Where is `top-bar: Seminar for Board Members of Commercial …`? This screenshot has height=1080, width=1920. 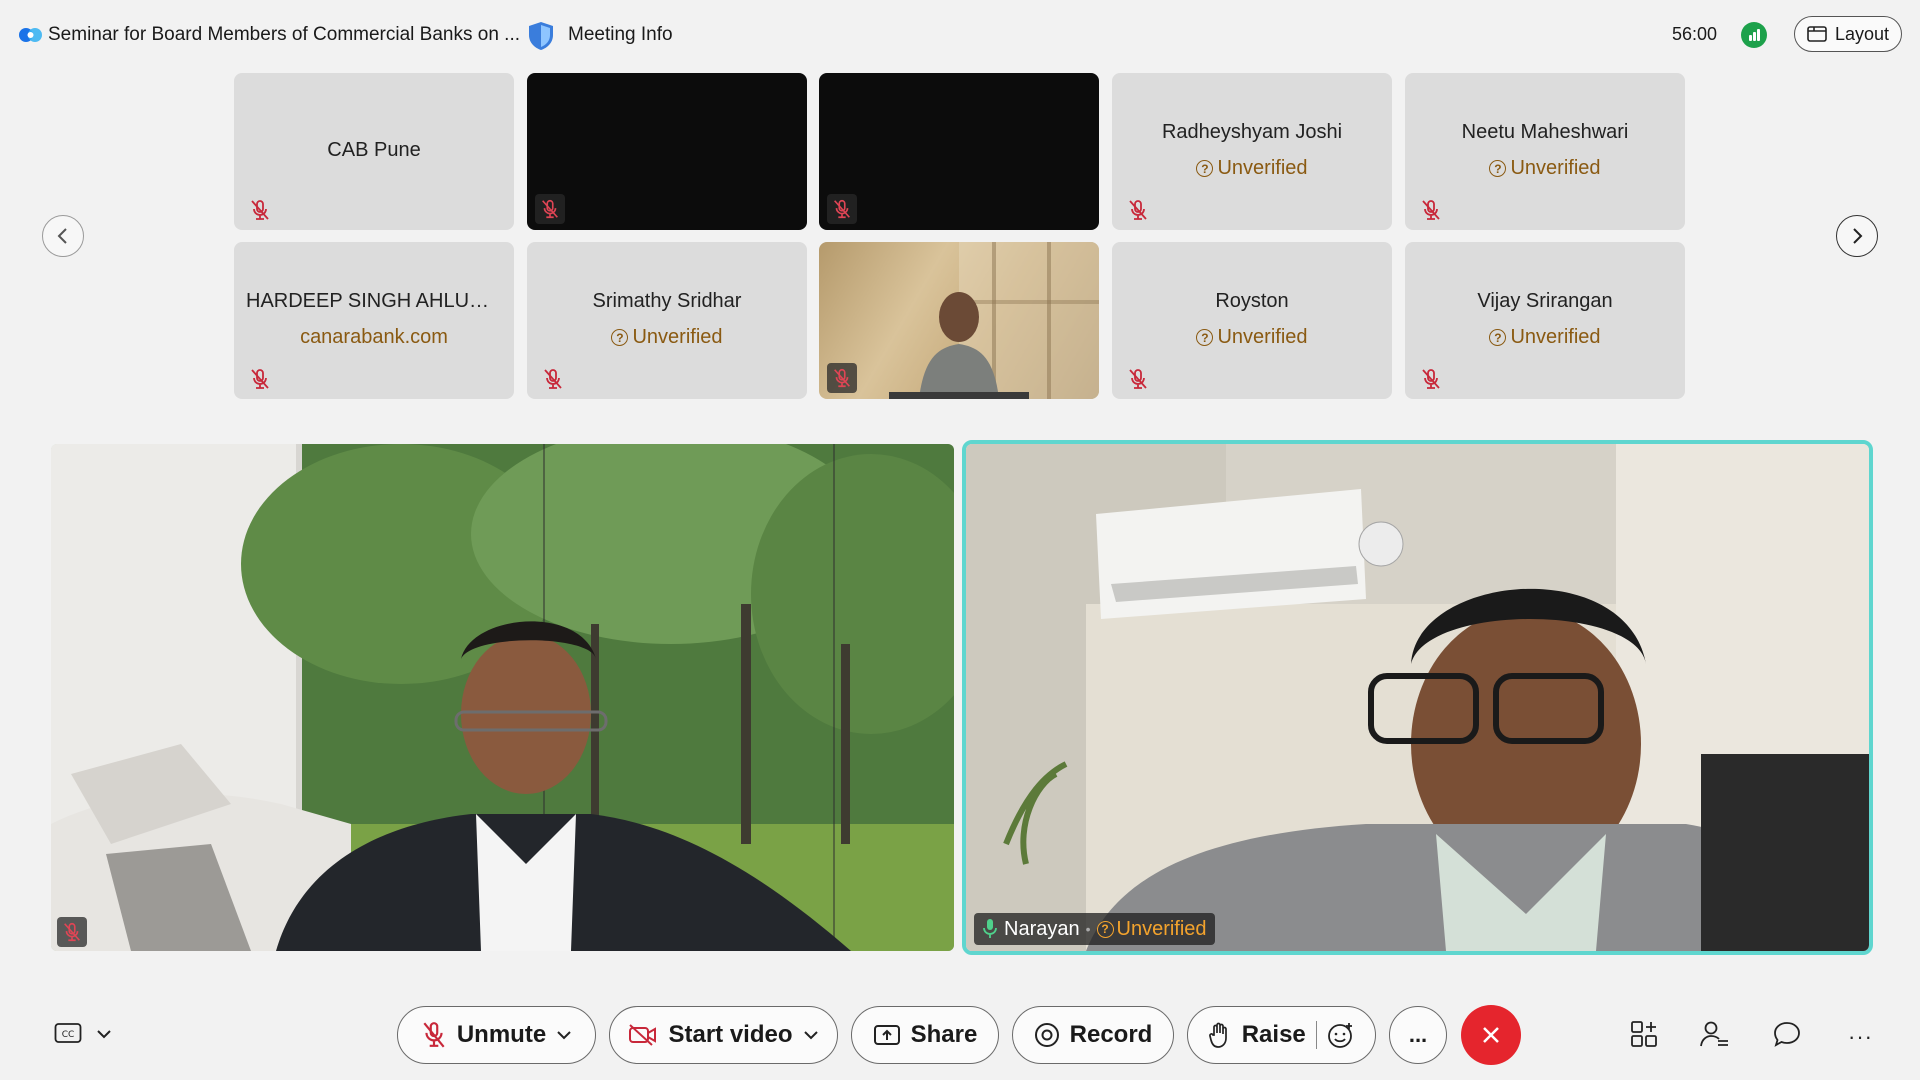 top-bar: Seminar for Board Members of Commercial … is located at coordinates (960, 35).